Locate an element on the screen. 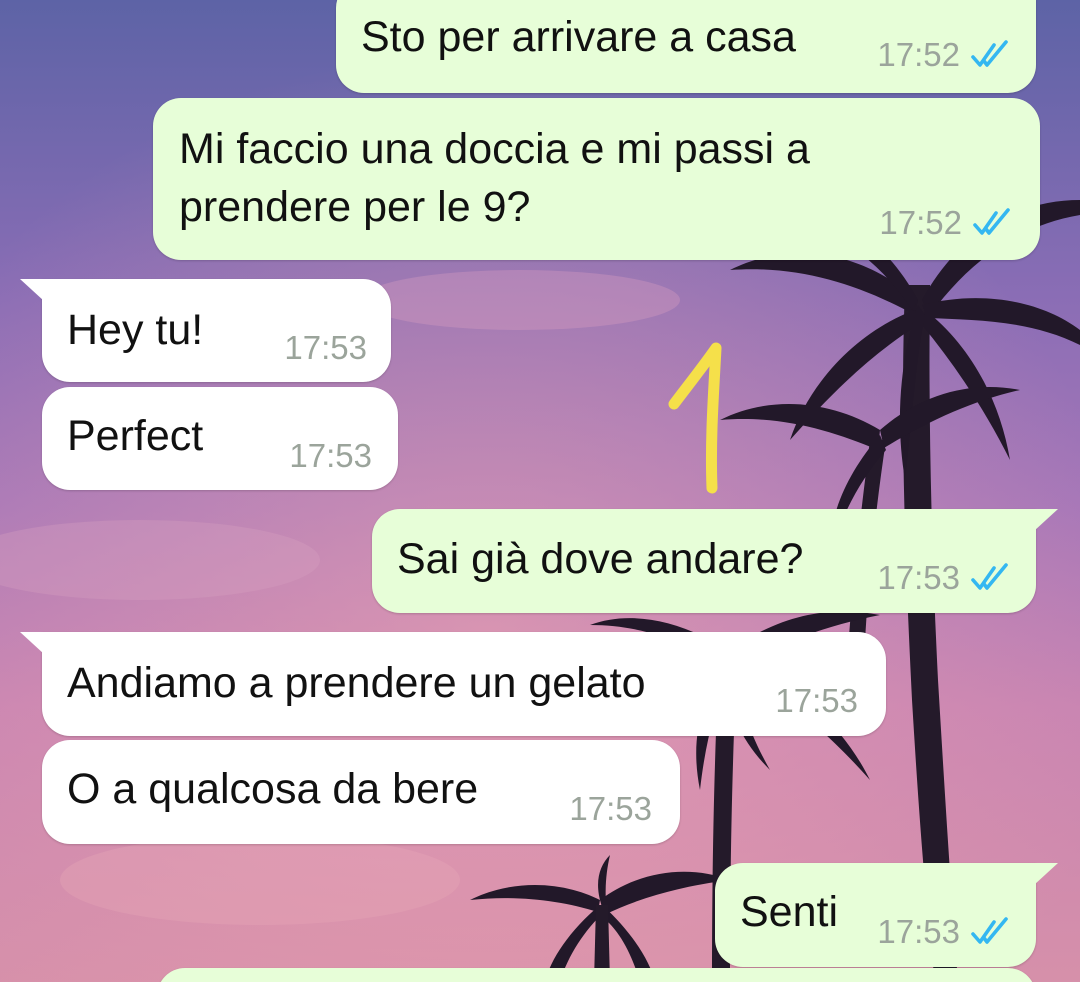 The image size is (1080, 982). annotation-number-one is located at coordinates (700, 418).